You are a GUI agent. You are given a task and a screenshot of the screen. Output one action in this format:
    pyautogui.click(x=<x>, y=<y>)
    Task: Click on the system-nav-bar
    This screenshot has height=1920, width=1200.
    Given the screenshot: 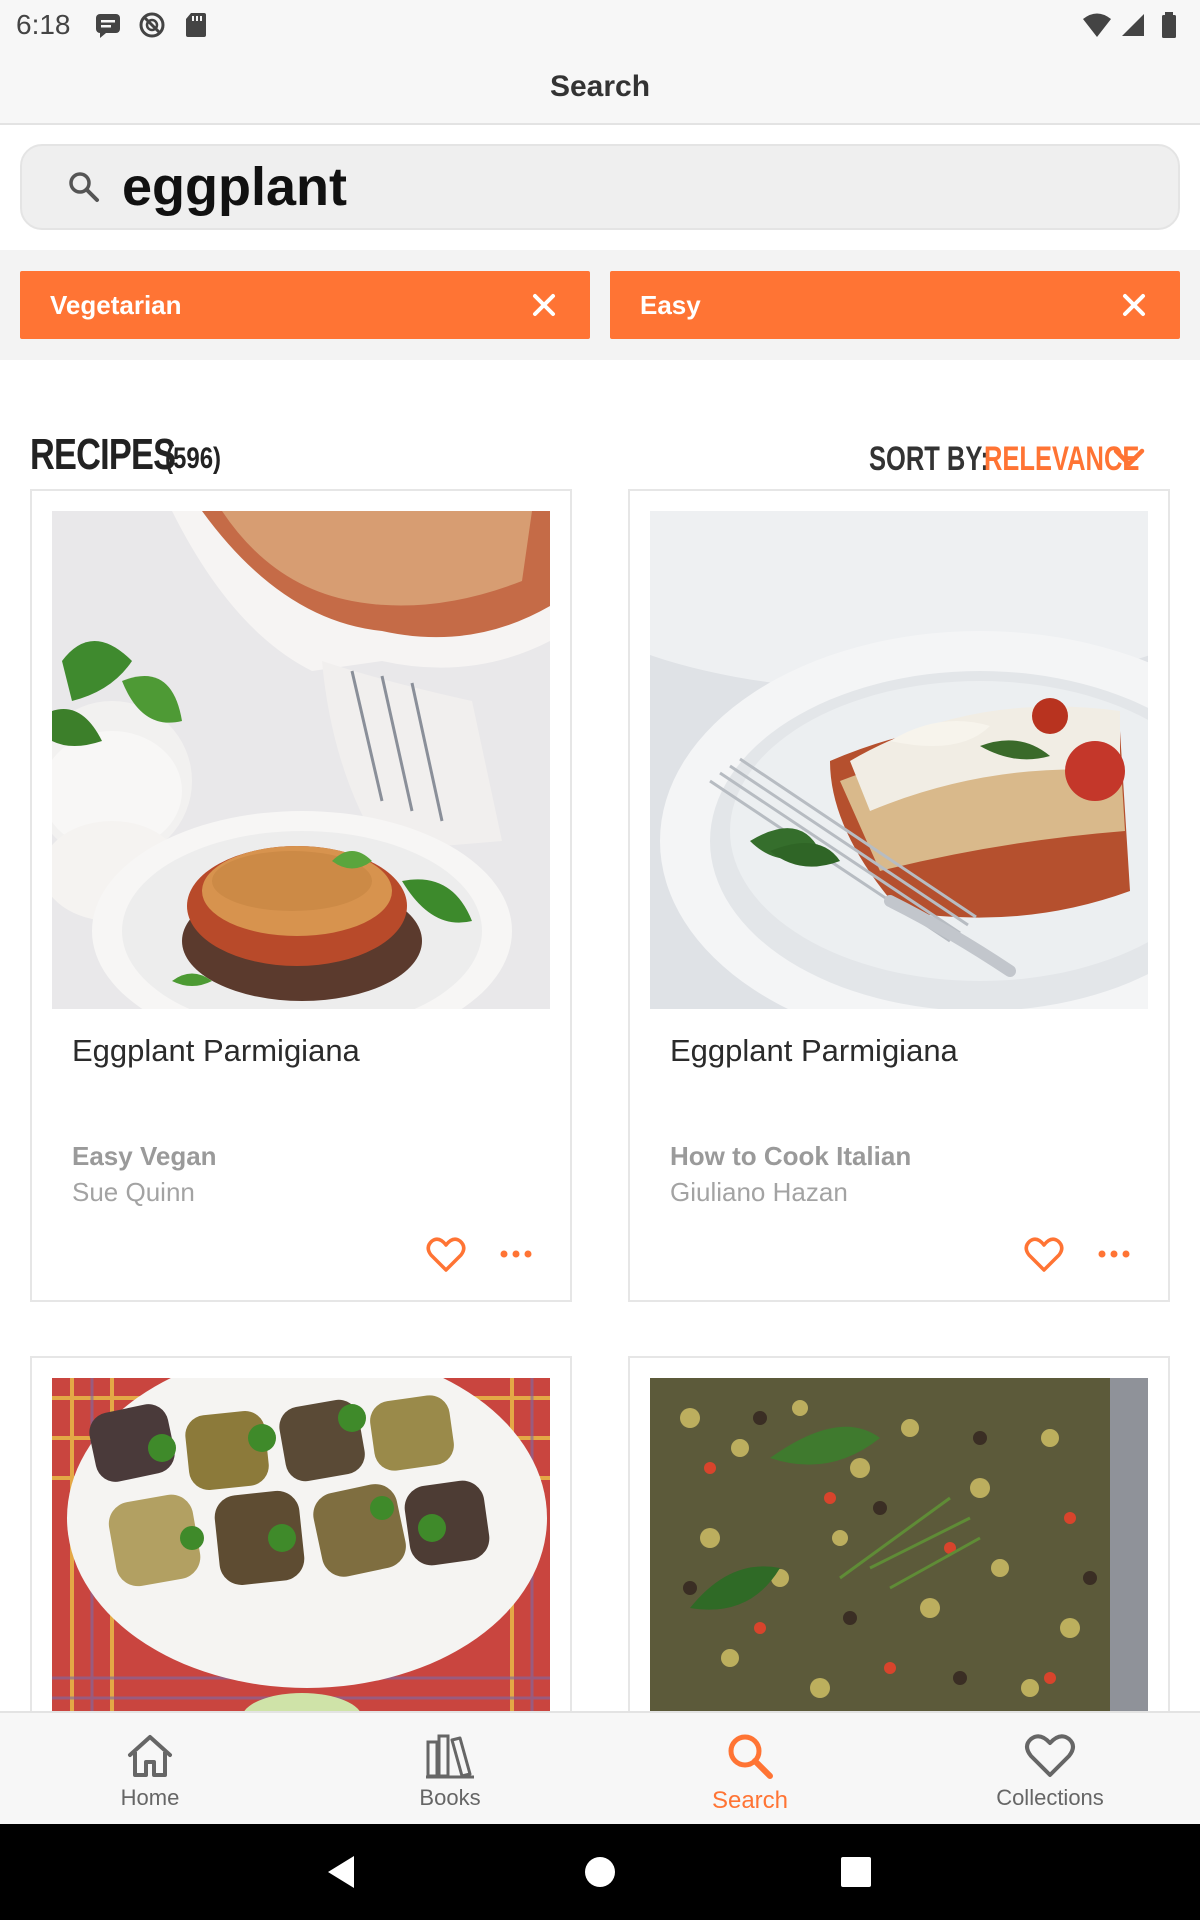 What is the action you would take?
    pyautogui.click(x=600, y=1872)
    